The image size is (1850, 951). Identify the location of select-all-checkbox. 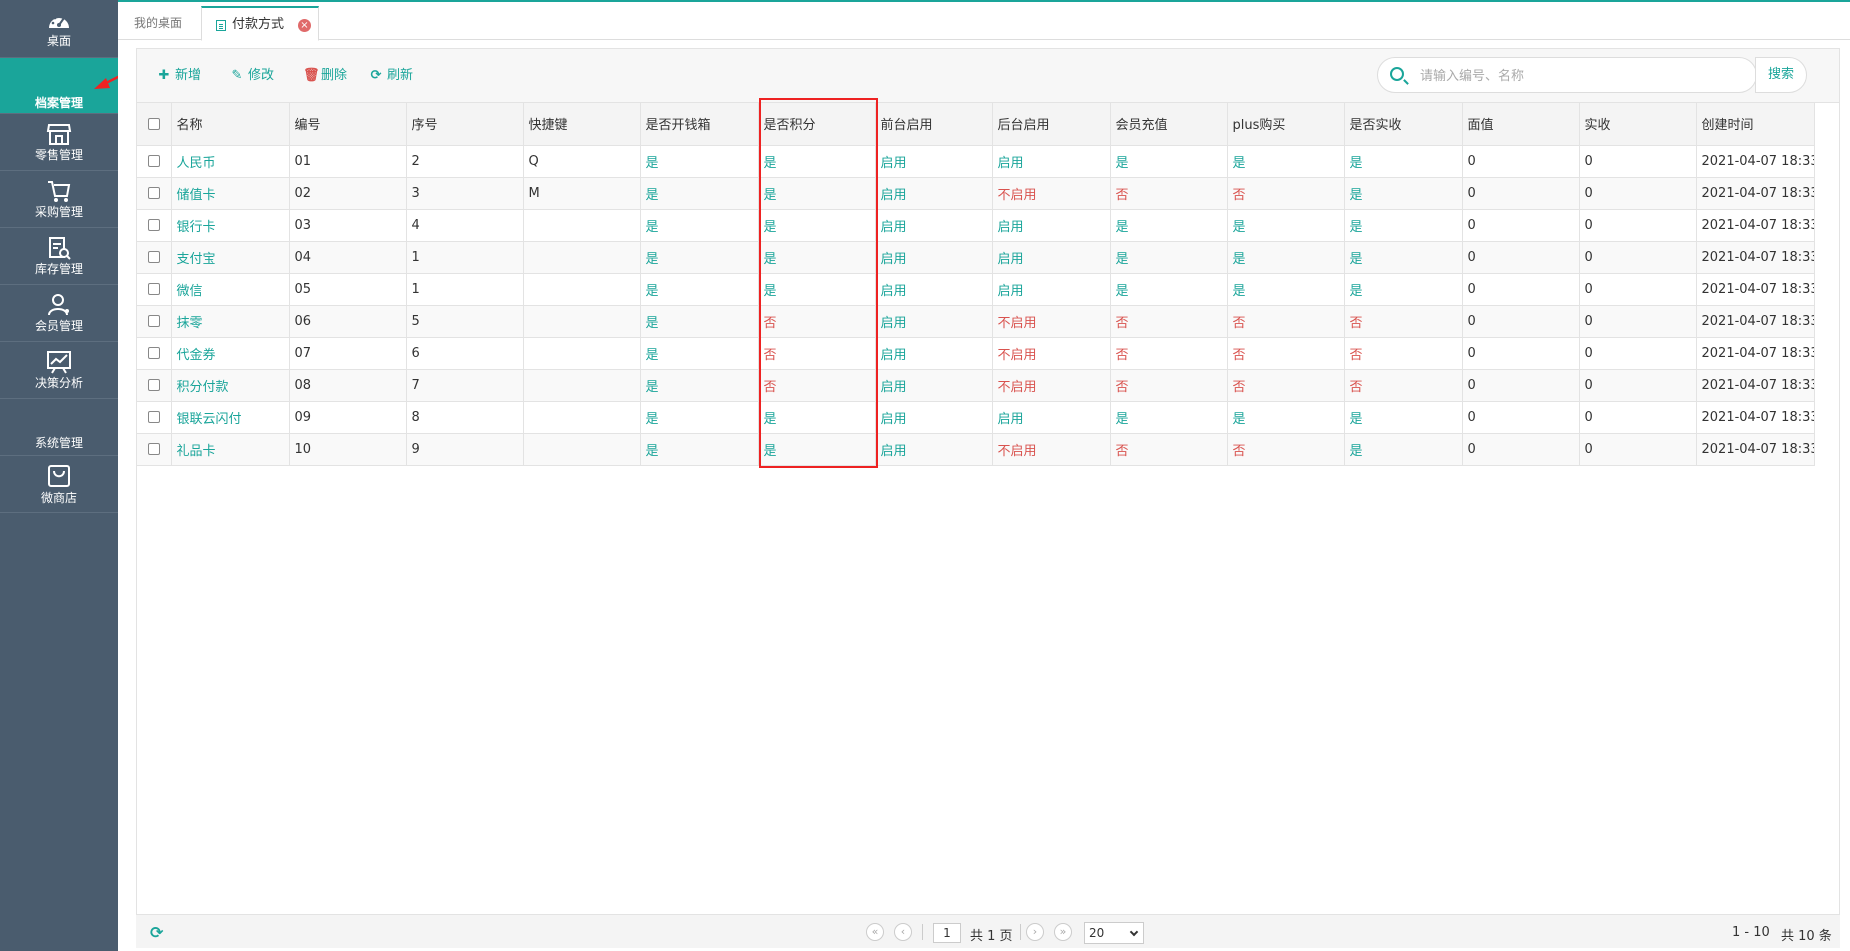
(153, 123).